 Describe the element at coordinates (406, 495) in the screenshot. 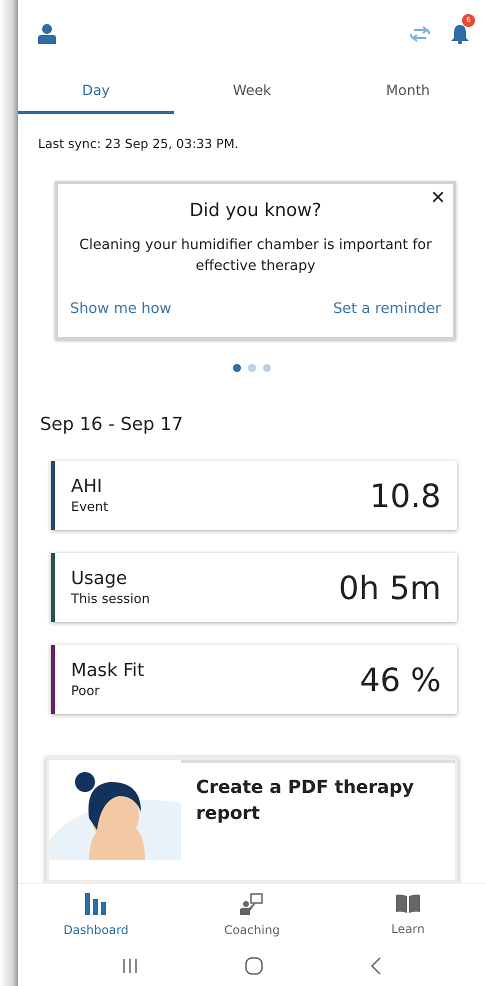

I see `metric-value: 10.8` at that location.